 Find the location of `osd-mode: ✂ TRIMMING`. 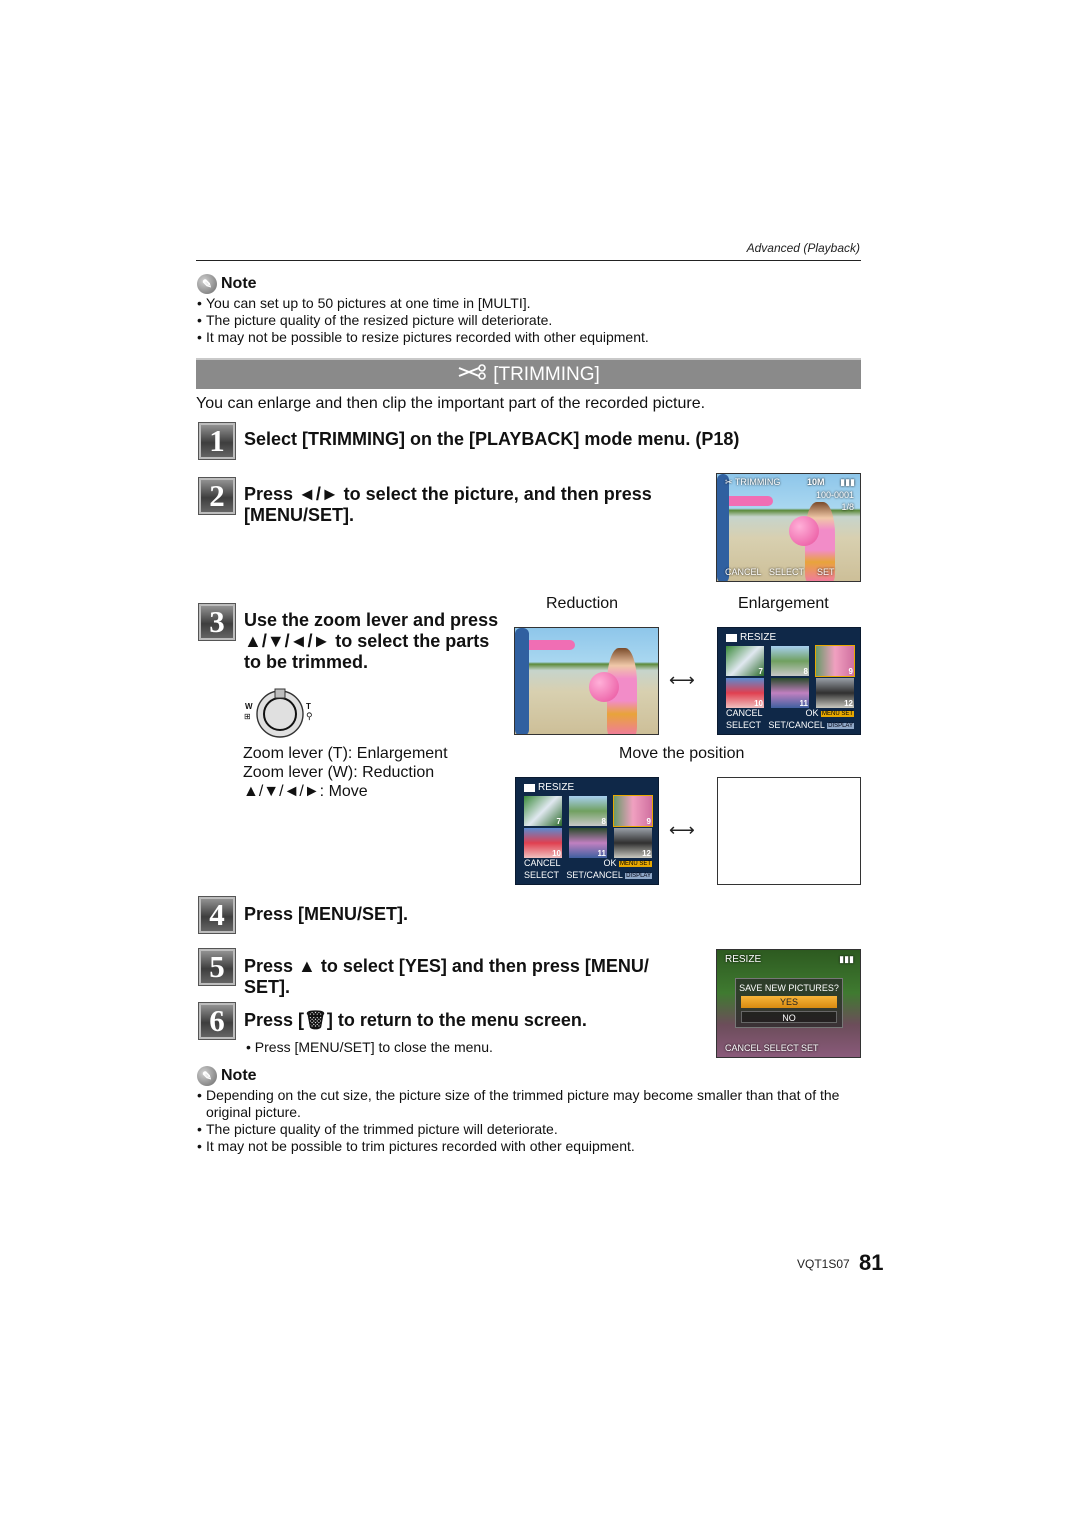

osd-mode: ✂ TRIMMING is located at coordinates (753, 482).